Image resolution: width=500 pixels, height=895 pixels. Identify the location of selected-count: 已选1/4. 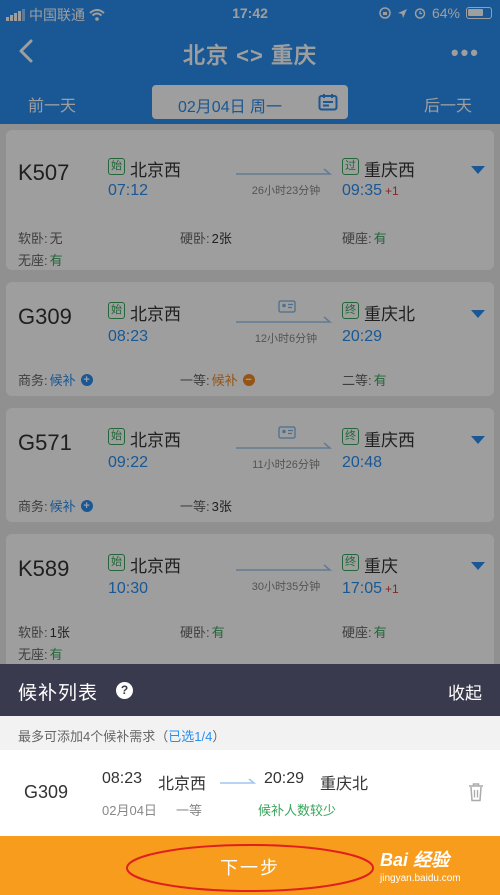
(190, 736).